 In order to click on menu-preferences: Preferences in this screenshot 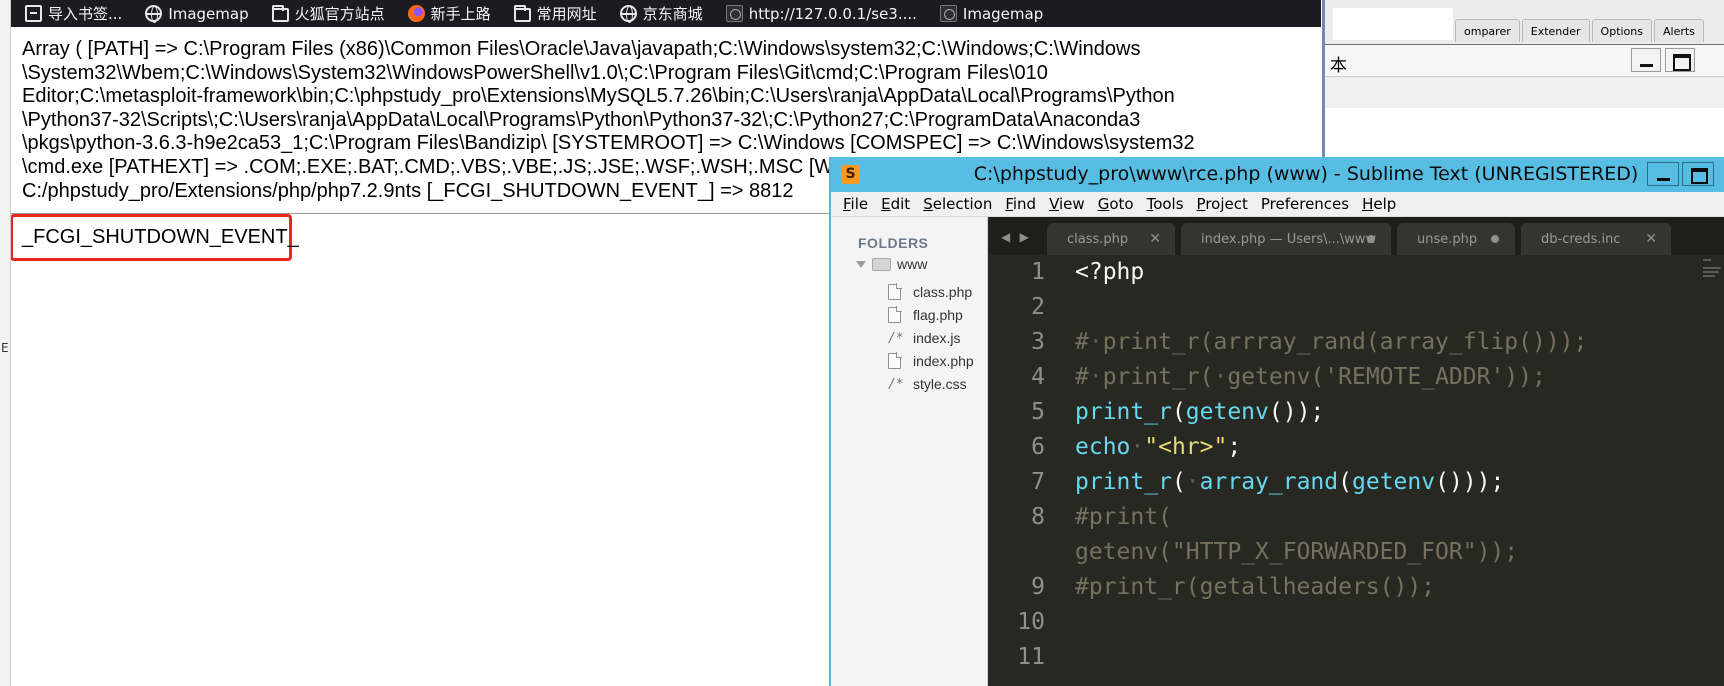, I will do `click(1305, 204)`.